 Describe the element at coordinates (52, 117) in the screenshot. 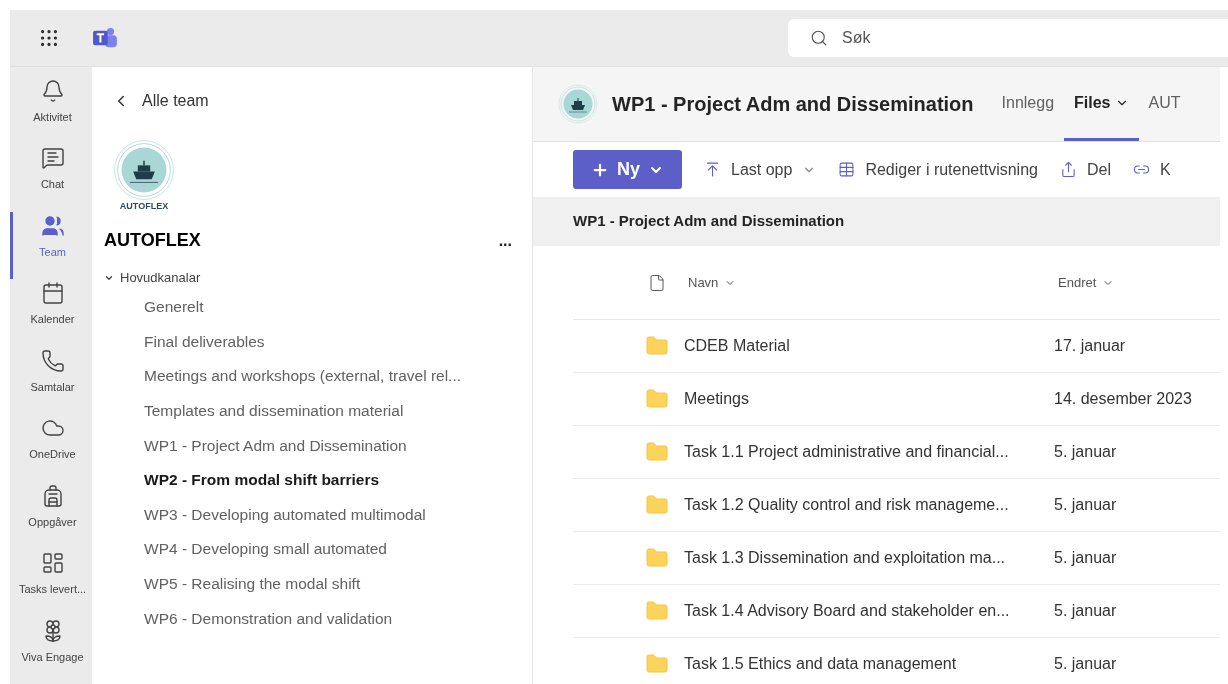

I see `rail-label: Aktivitet` at that location.